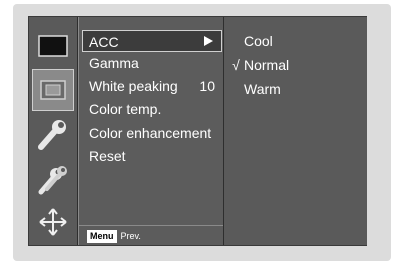 The image size is (395, 264). What do you see at coordinates (130, 235) in the screenshot?
I see `prev-label: Prev.` at bounding box center [130, 235].